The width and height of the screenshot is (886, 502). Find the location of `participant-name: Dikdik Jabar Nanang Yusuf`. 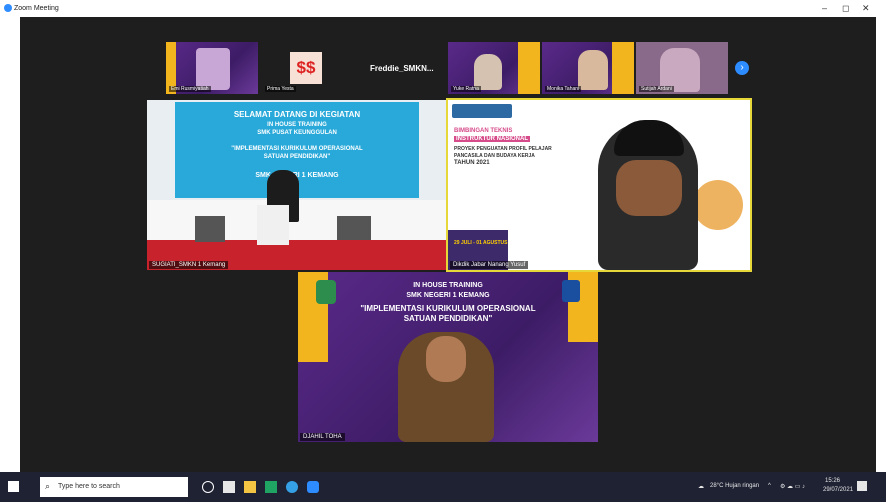

participant-name: Dikdik Jabar Nanang Yusuf is located at coordinates (489, 265).